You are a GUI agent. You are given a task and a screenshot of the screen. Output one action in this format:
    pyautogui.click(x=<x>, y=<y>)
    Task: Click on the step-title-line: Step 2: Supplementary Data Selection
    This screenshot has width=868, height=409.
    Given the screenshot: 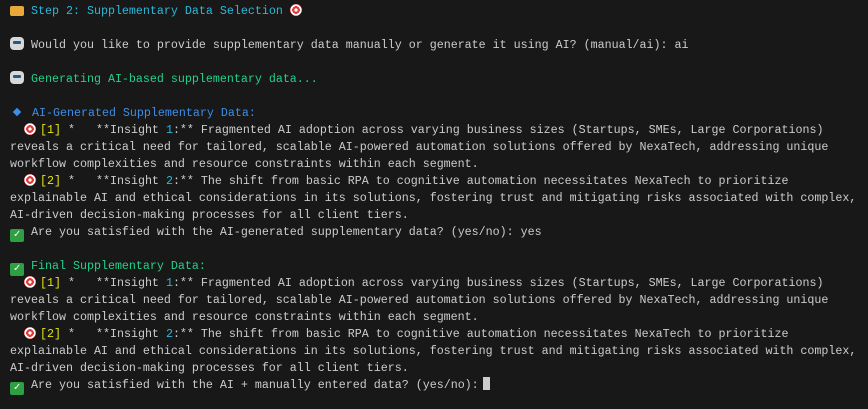 What is the action you would take?
    pyautogui.click(x=434, y=11)
    